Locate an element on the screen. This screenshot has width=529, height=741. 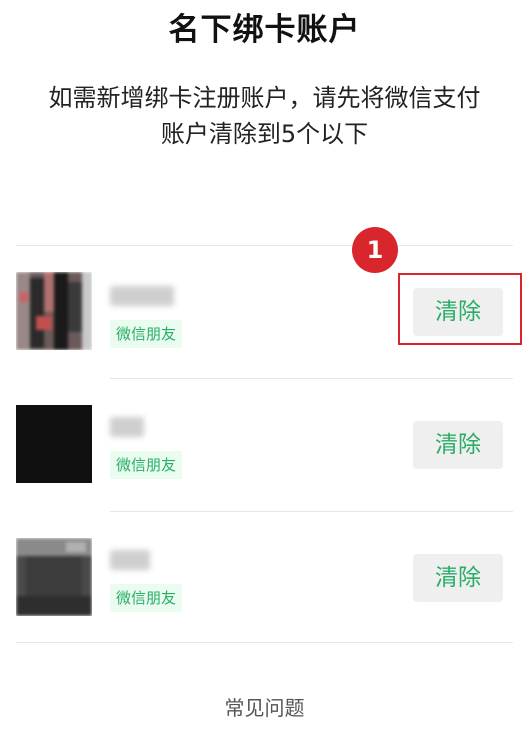
page-description: 如需新增绑卡注册账户，请先将微信支付 账户清除到5个以下 is located at coordinates (264, 116).